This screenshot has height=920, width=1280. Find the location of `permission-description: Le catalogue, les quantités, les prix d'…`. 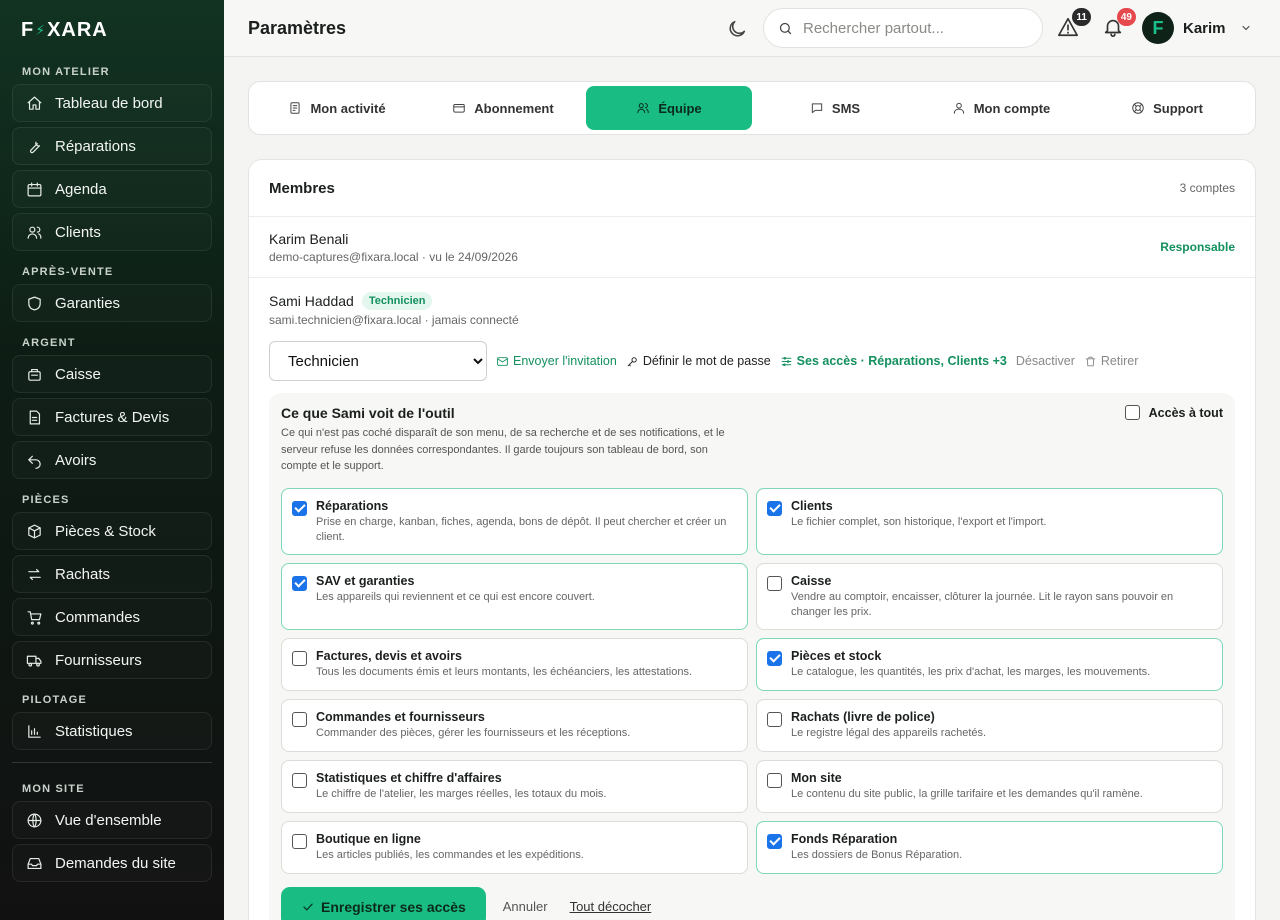

permission-description: Le catalogue, les quantités, les prix d'… is located at coordinates (971, 671).